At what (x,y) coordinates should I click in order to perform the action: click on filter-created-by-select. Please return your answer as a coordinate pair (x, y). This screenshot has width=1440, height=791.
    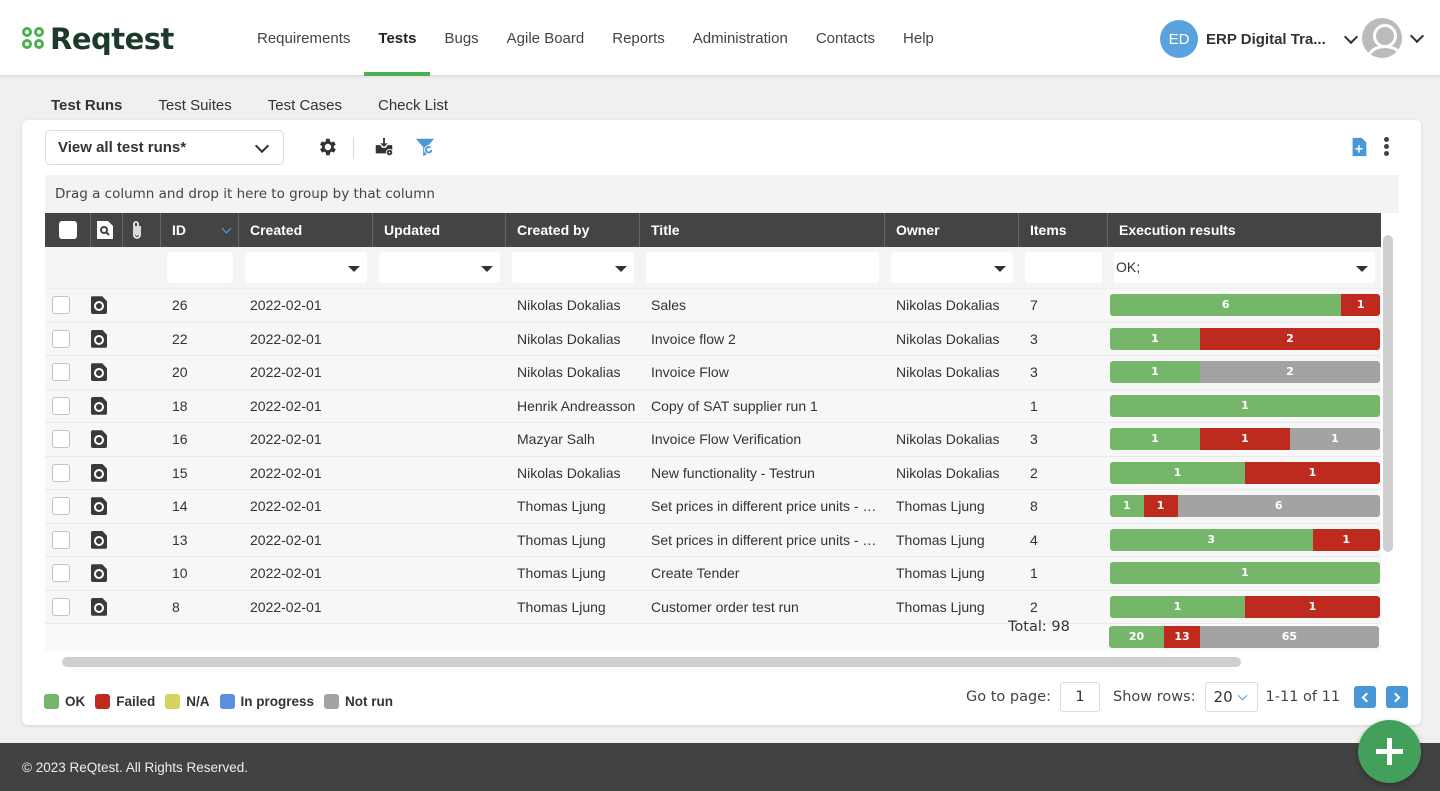
    Looking at the image, I should click on (573, 267).